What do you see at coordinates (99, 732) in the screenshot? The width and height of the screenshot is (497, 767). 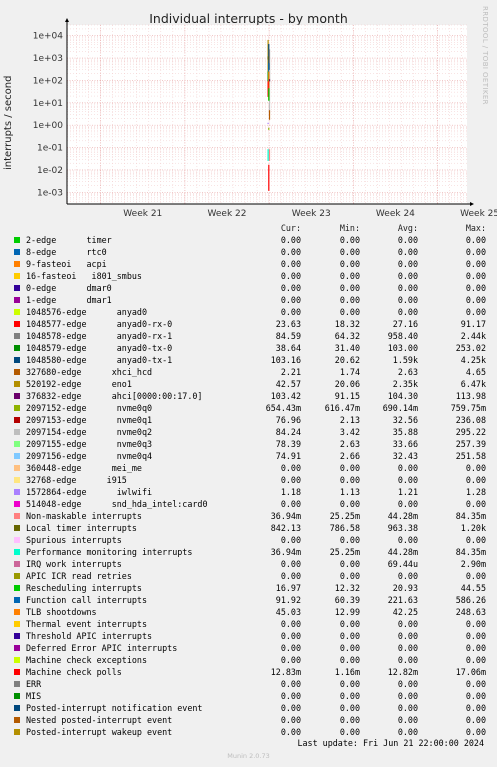 I see `legend-label: Posted-interrupt wakeup event` at bounding box center [99, 732].